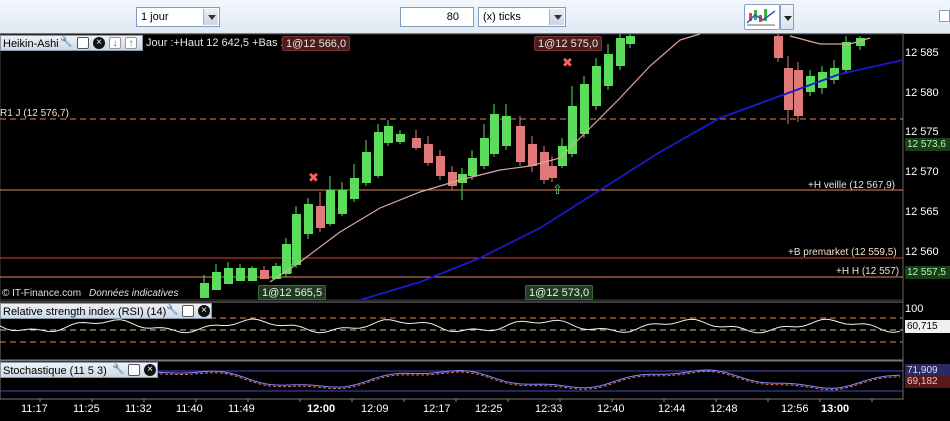  I want to click on time-tick: 11:49, so click(241, 409).